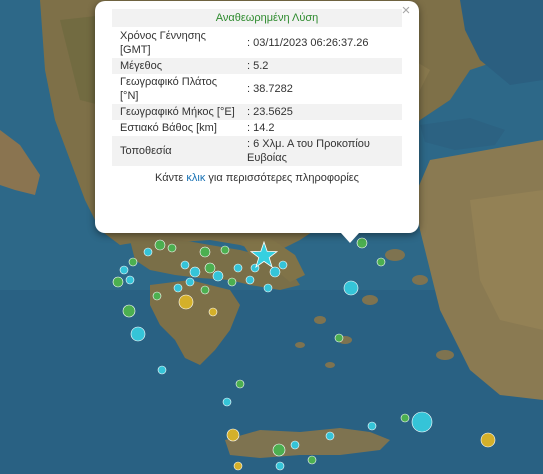 Image resolution: width=543 pixels, height=474 pixels. What do you see at coordinates (308, 43) in the screenshot?
I see `origin-time-value: : 03/11/2023 06:26:37.26` at bounding box center [308, 43].